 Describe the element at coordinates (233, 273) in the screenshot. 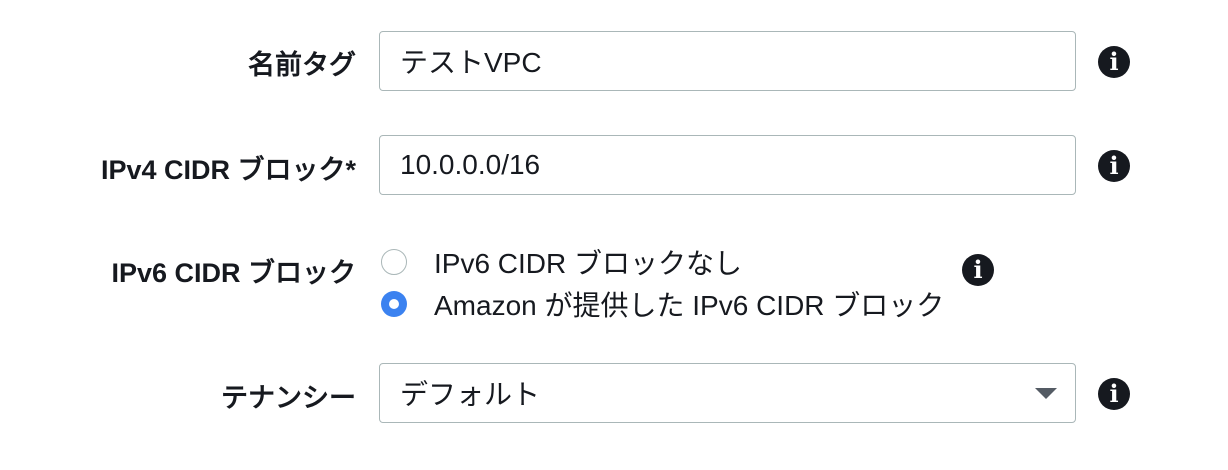

I see `ipv6-cidr-label: IPv6 CIDR ブロック` at that location.